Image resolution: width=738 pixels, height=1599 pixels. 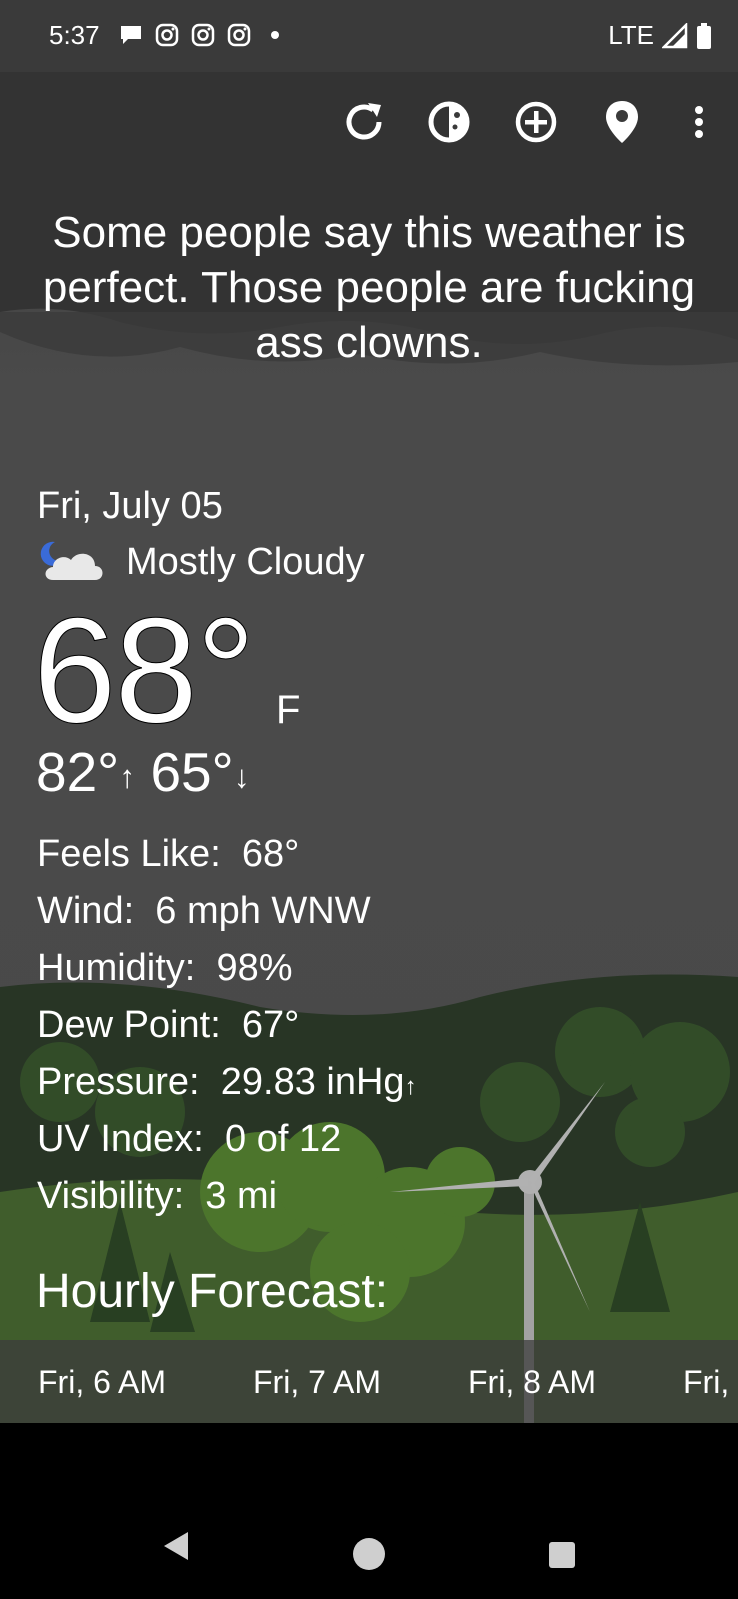 I want to click on theme-button, so click(x=449, y=122).